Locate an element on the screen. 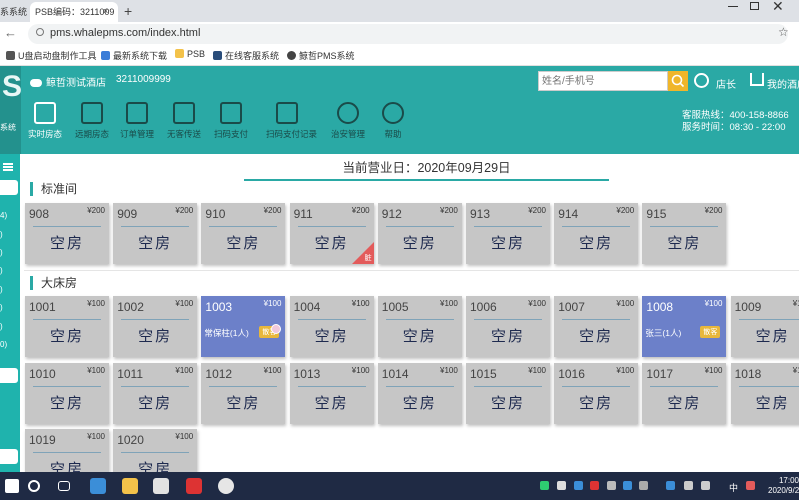 The image size is (799, 500). bookmark-item: U盘启动盘制作工具 is located at coordinates (51, 55).